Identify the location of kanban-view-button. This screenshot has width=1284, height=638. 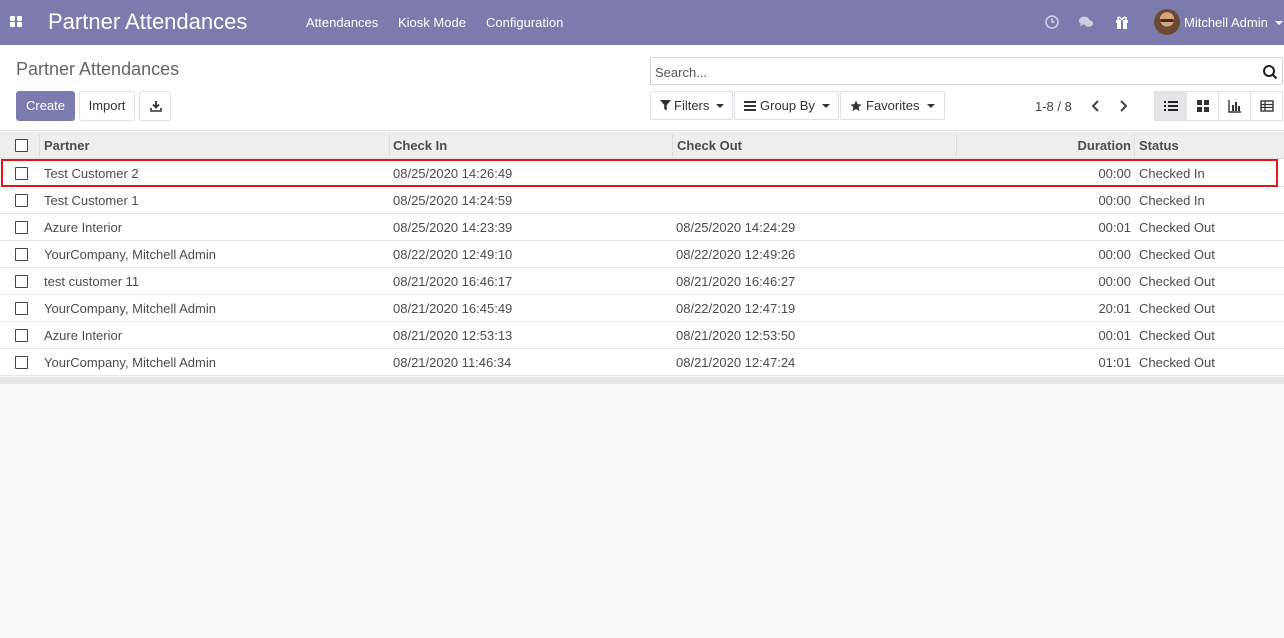
(1202, 106).